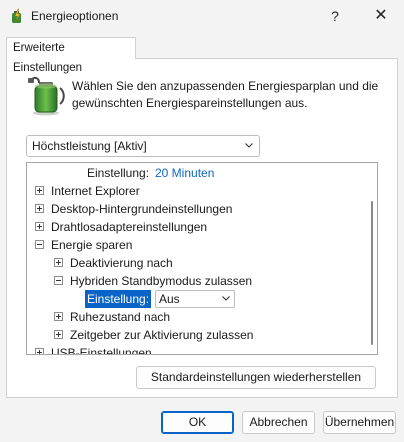 The width and height of the screenshot is (404, 442). I want to click on tree-item-label: Zeitgeber zur Aktivierung zulassen, so click(162, 335).